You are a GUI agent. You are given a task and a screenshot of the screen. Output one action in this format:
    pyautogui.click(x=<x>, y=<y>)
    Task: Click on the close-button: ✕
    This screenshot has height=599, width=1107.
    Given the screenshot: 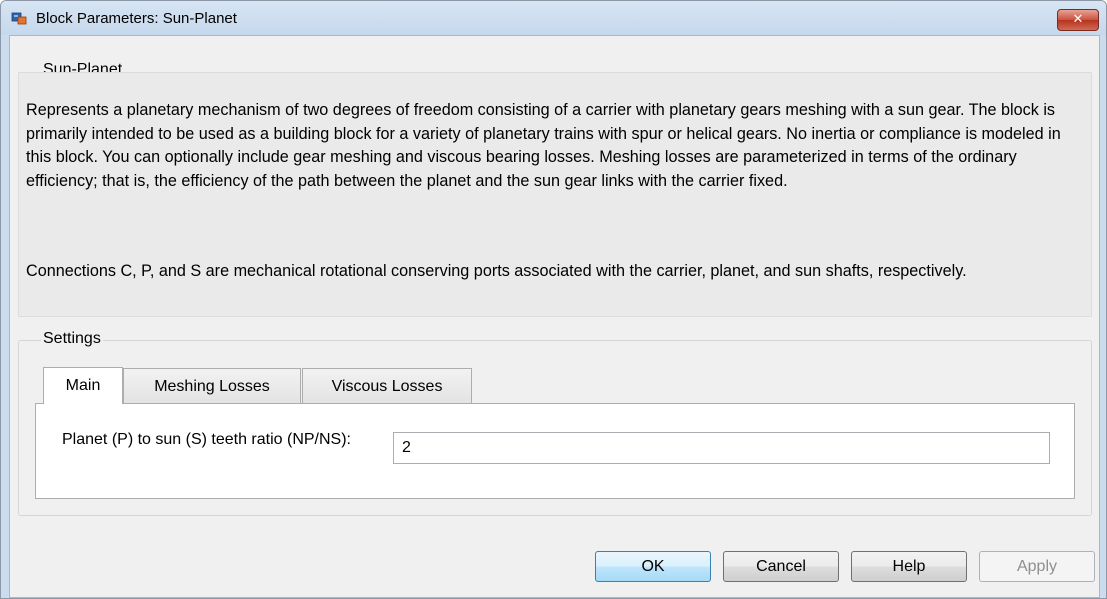 What is the action you would take?
    pyautogui.click(x=1078, y=20)
    